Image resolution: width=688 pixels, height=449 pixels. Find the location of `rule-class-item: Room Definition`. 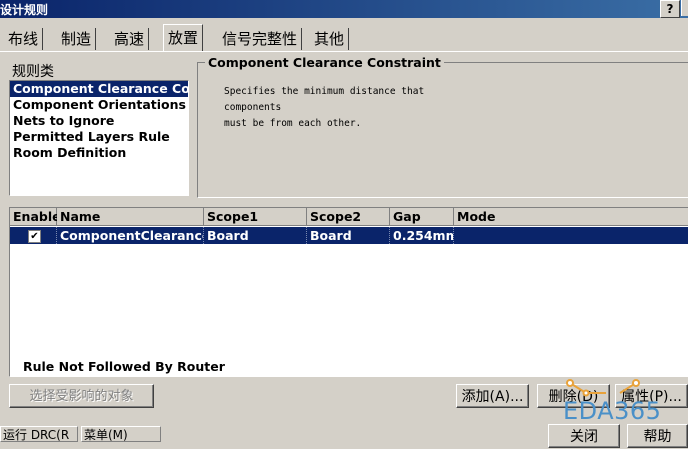

rule-class-item: Room Definition is located at coordinates (99, 153).